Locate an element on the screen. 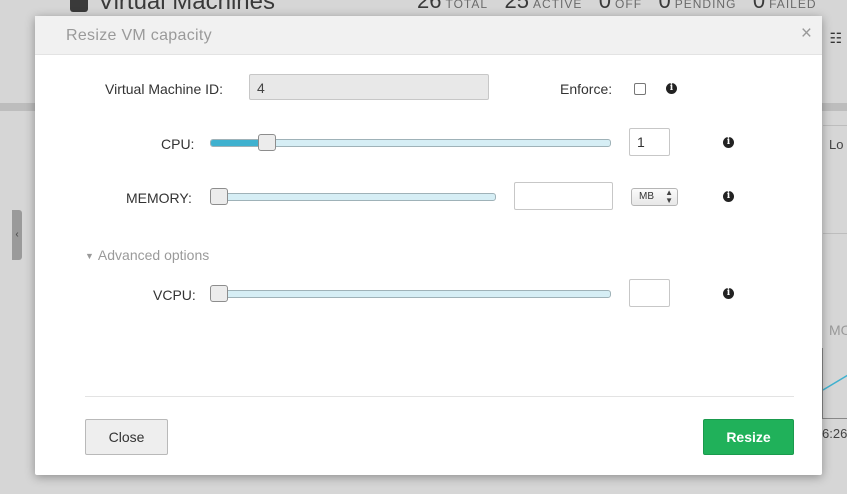  bg-chart-line is located at coordinates (835, 382).